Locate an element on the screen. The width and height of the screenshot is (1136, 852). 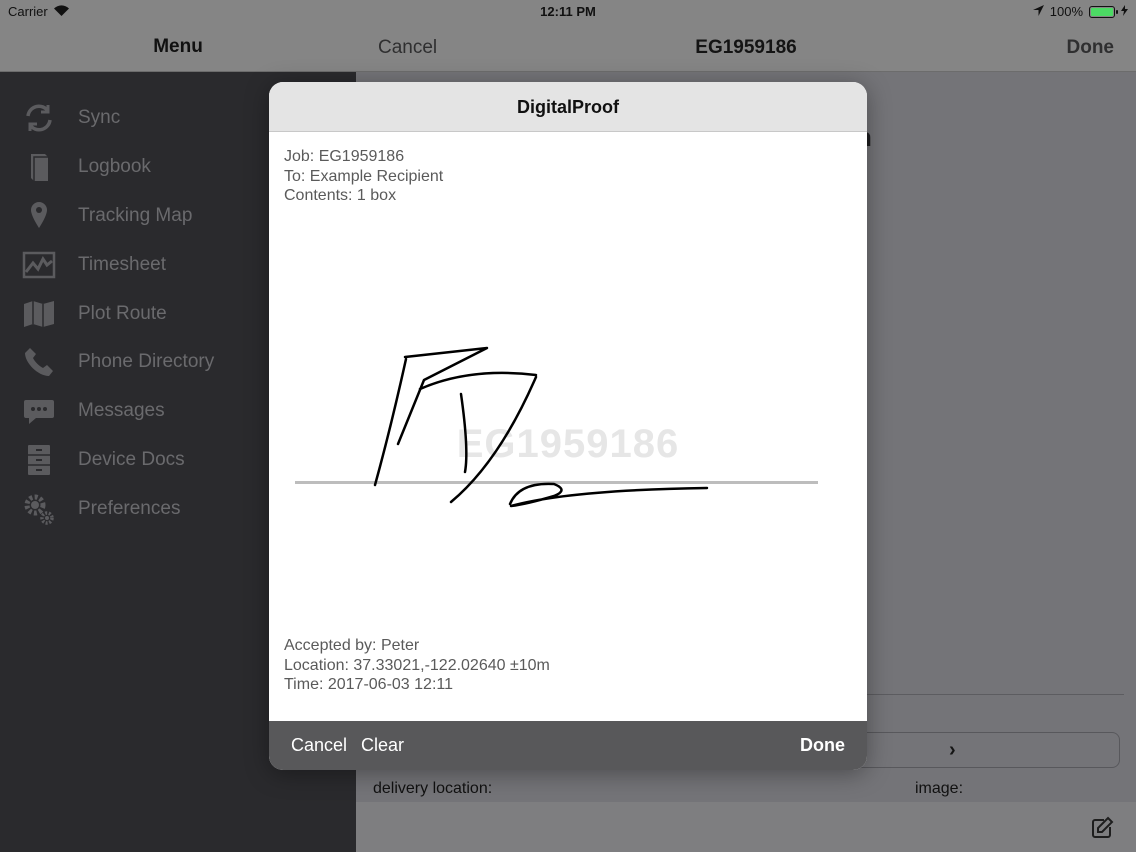
chevron-right-icon: › is located at coordinates (952, 750).